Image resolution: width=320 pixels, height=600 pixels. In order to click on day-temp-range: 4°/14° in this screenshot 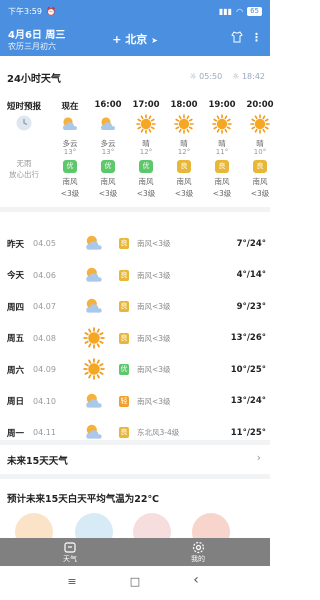, I will do `click(251, 275)`.